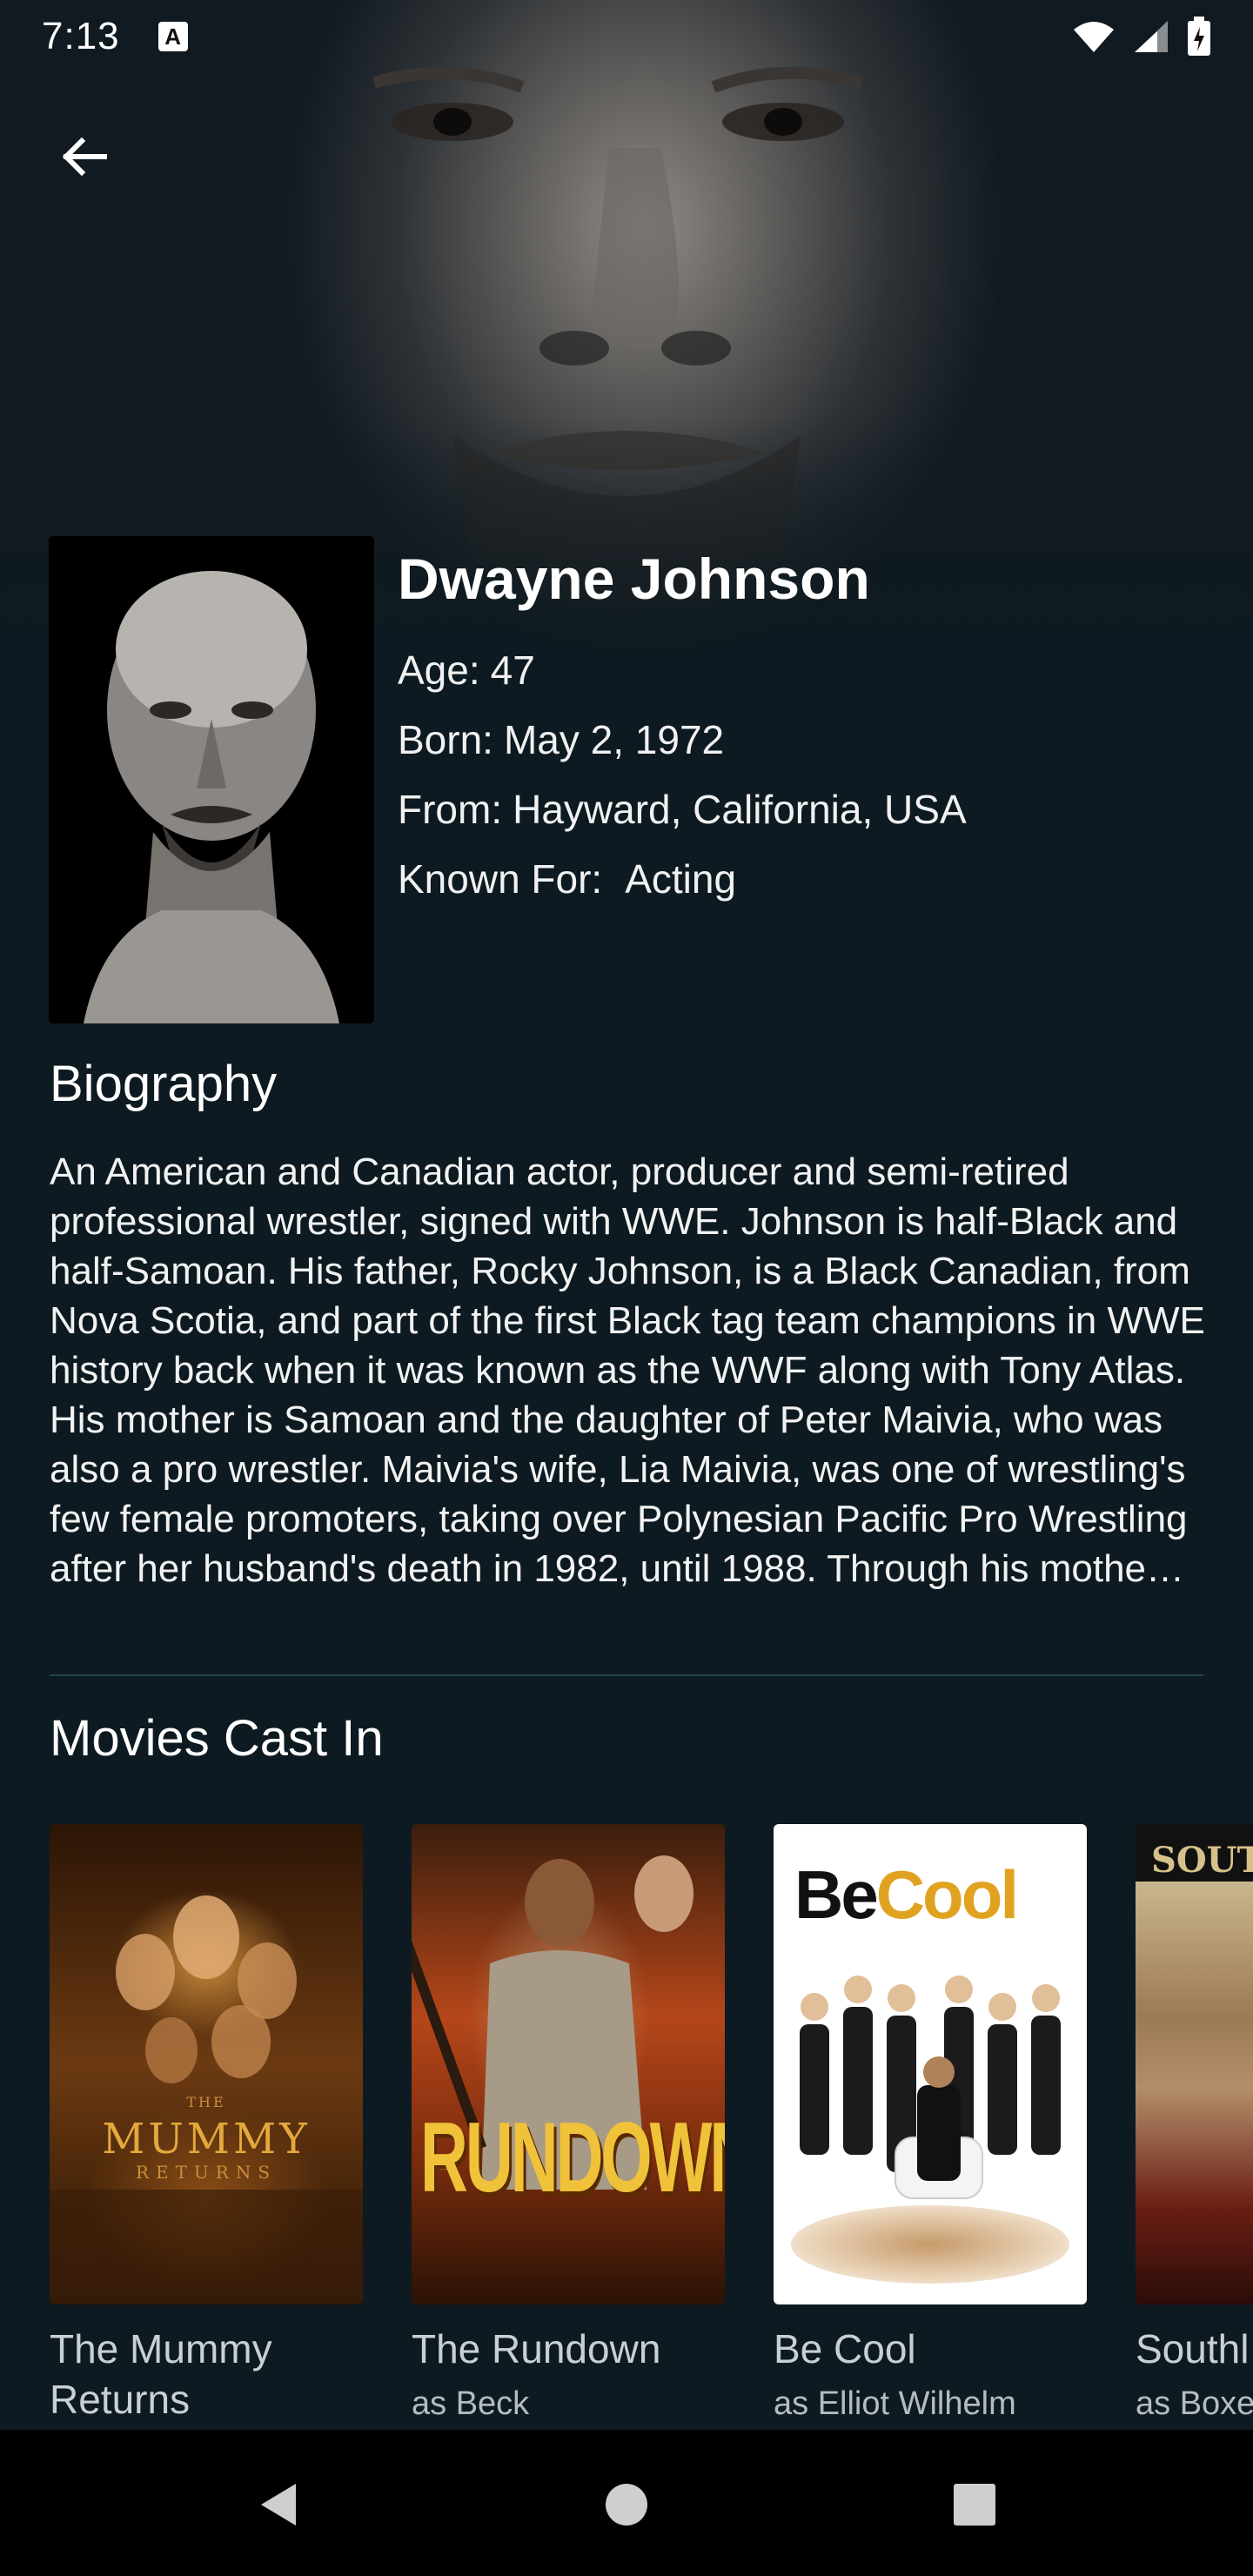 This screenshot has width=1253, height=2576. I want to click on status-time: 7:13, so click(81, 36).